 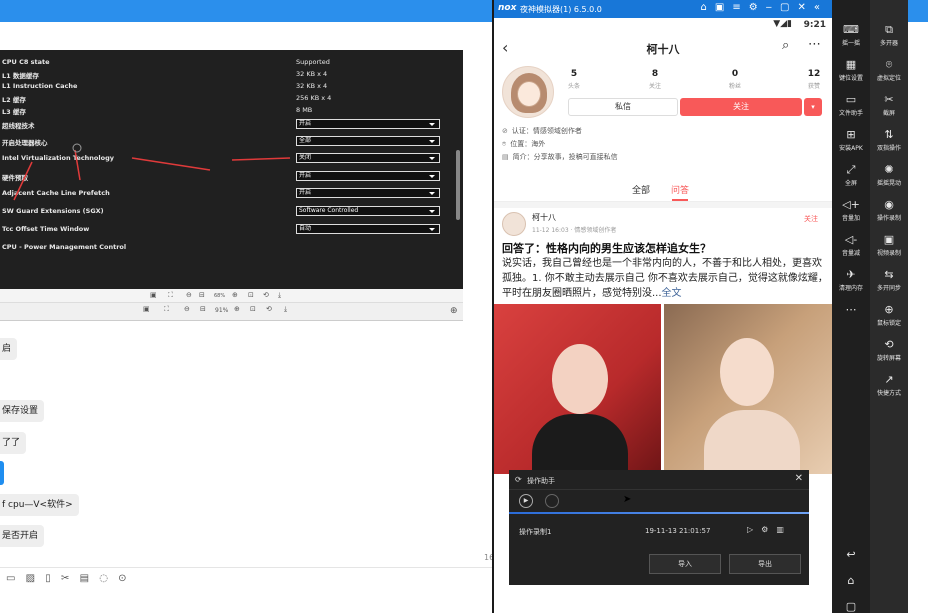 I want to click on window-controls: ⌂▣≡⚙‒▢✕«, so click(x=764, y=7).